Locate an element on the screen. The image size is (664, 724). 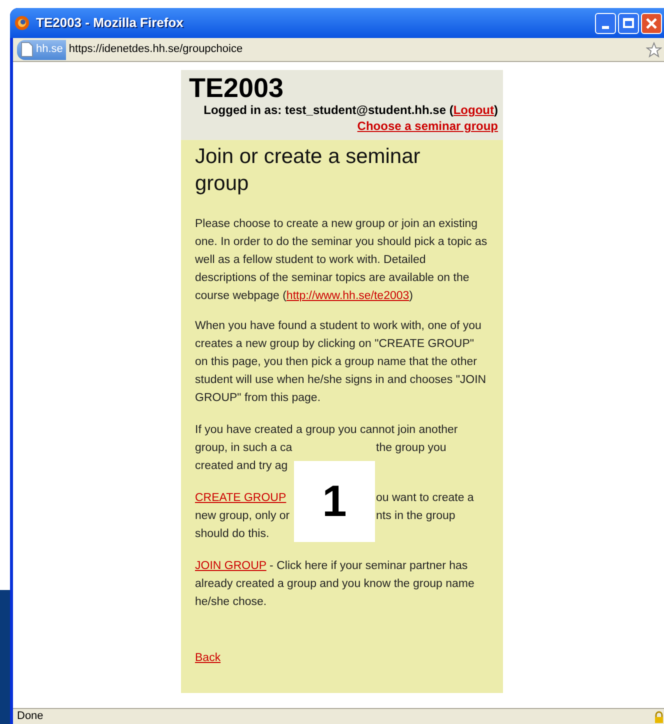
paragraph-text: the group you is located at coordinates (411, 448).